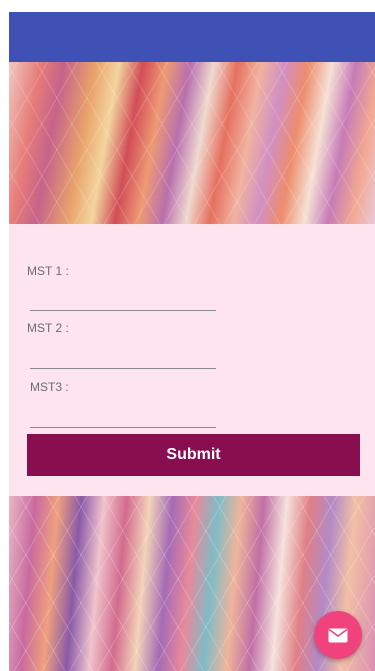  I want to click on email-icon, so click(338, 635).